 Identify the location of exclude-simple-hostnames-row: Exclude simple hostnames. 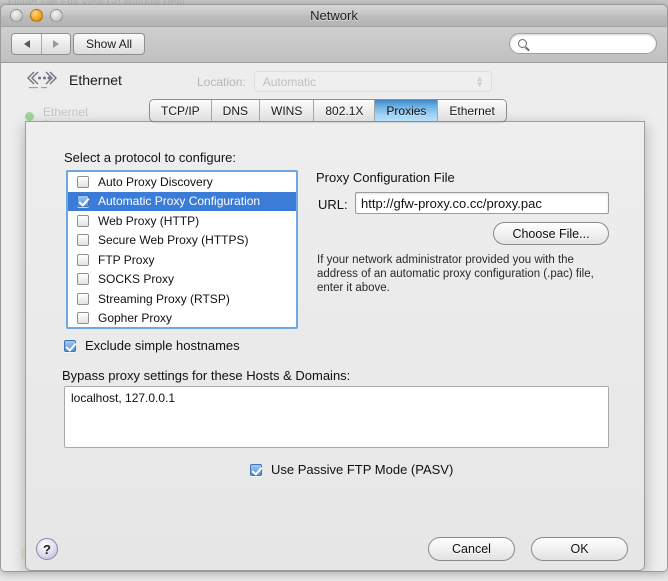
(152, 345).